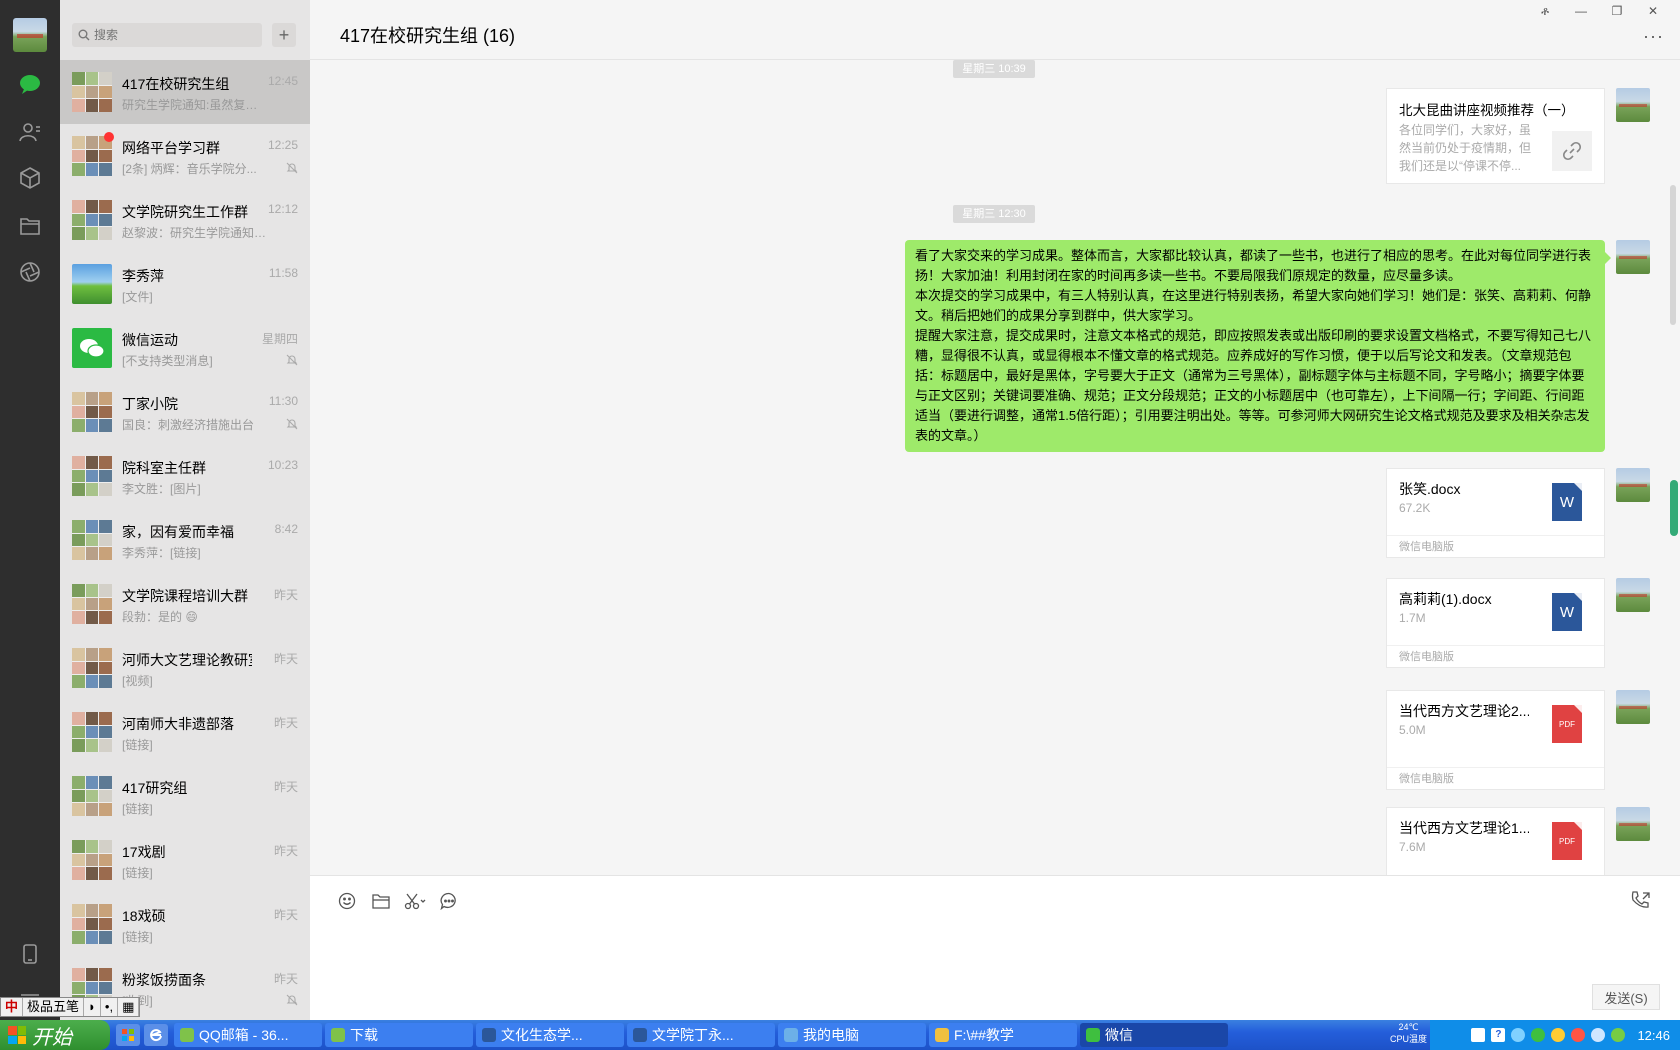 Image resolution: width=1680 pixels, height=1050 pixels. What do you see at coordinates (1673, 255) in the screenshot?
I see `message-scrollbar` at bounding box center [1673, 255].